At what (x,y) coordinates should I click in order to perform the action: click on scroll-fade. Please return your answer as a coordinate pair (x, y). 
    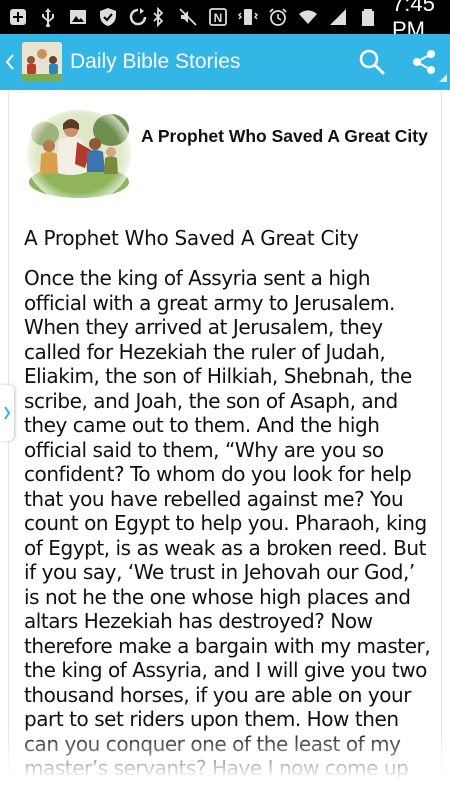
    Looking at the image, I should click on (225, 765).